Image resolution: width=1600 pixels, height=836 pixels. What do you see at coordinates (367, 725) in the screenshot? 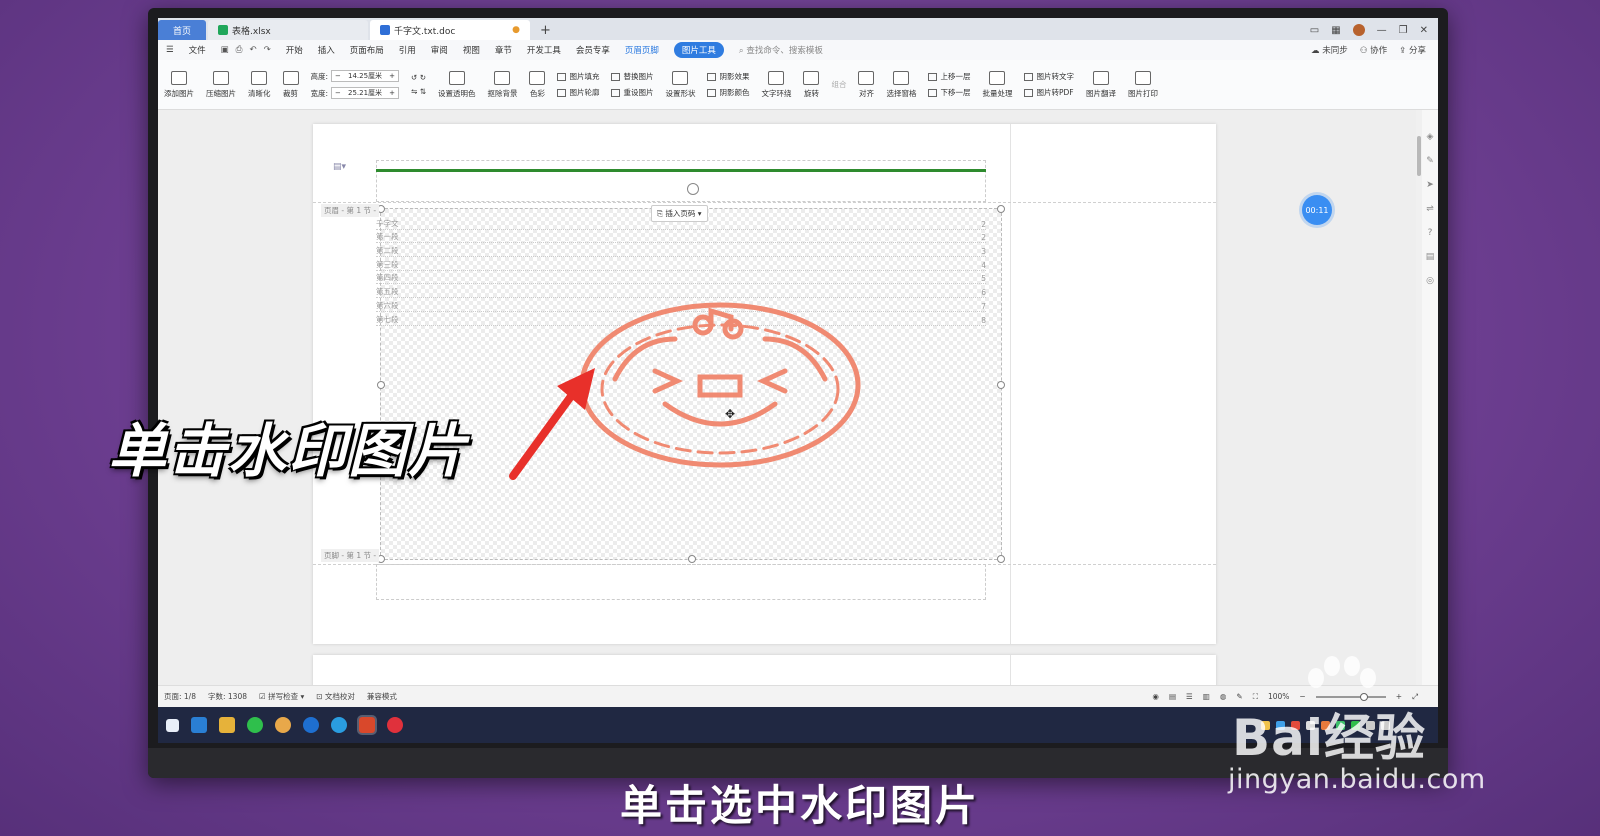
I see `wps-office-icon` at bounding box center [367, 725].